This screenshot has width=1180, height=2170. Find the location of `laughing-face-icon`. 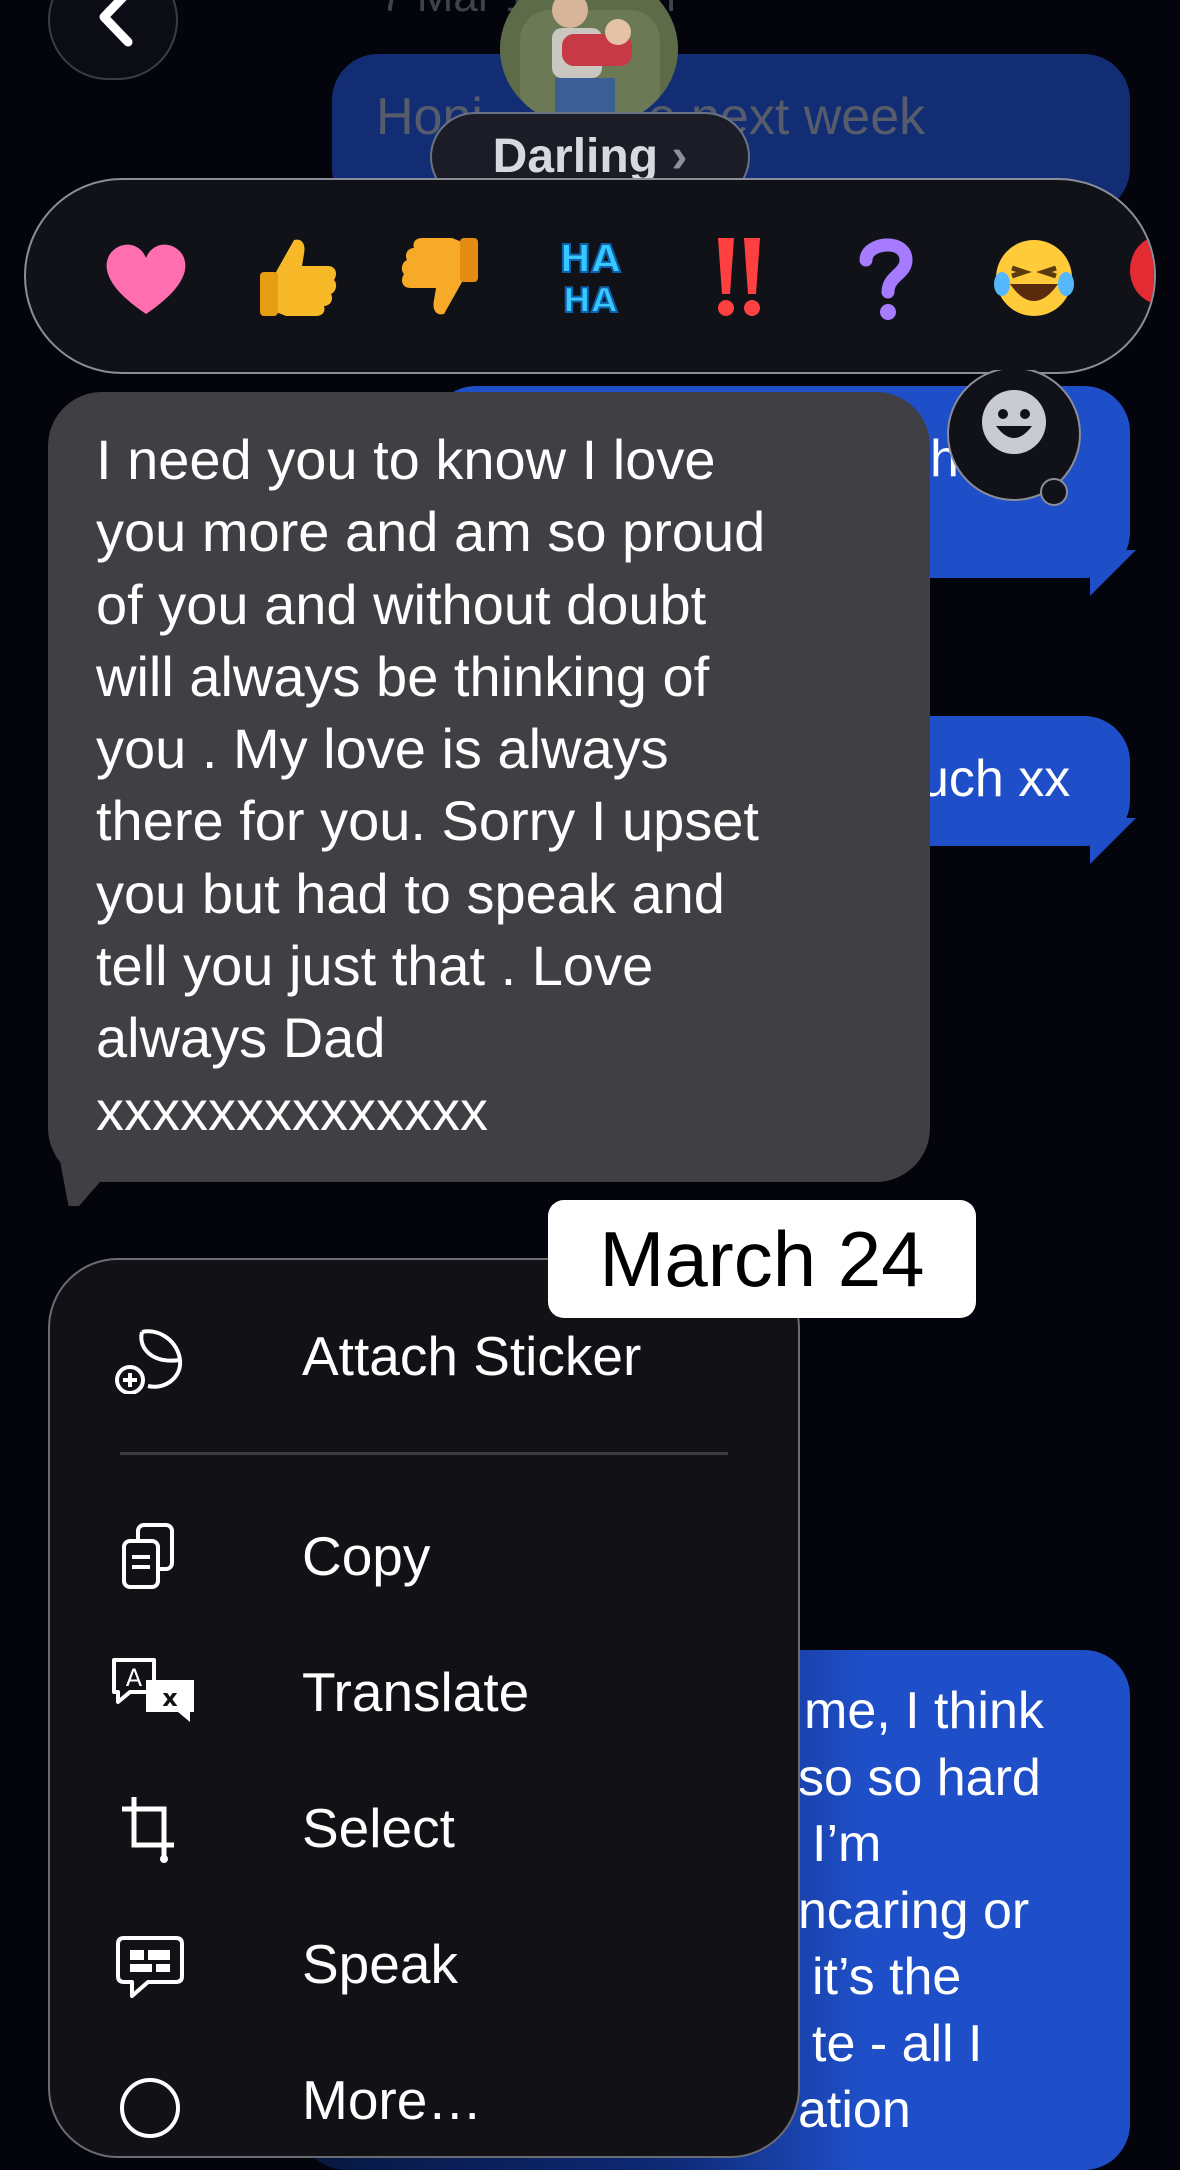

laughing-face-icon is located at coordinates (1034, 278).